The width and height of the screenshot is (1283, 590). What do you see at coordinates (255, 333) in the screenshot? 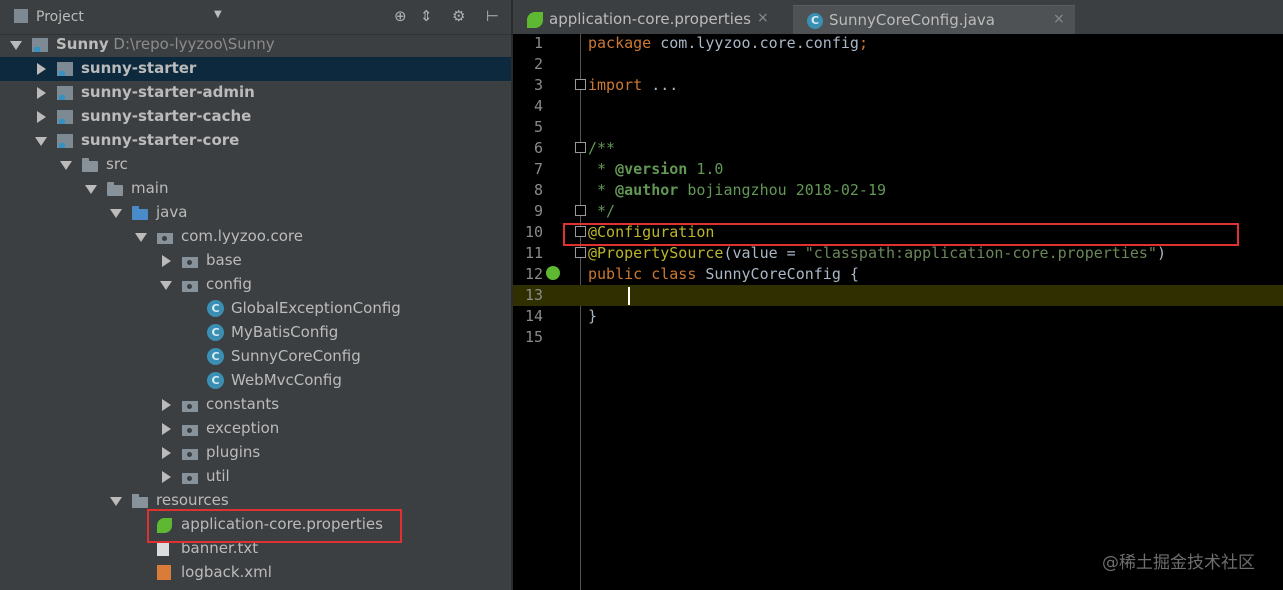
I see `tree-item: C MyBatisConfig` at bounding box center [255, 333].